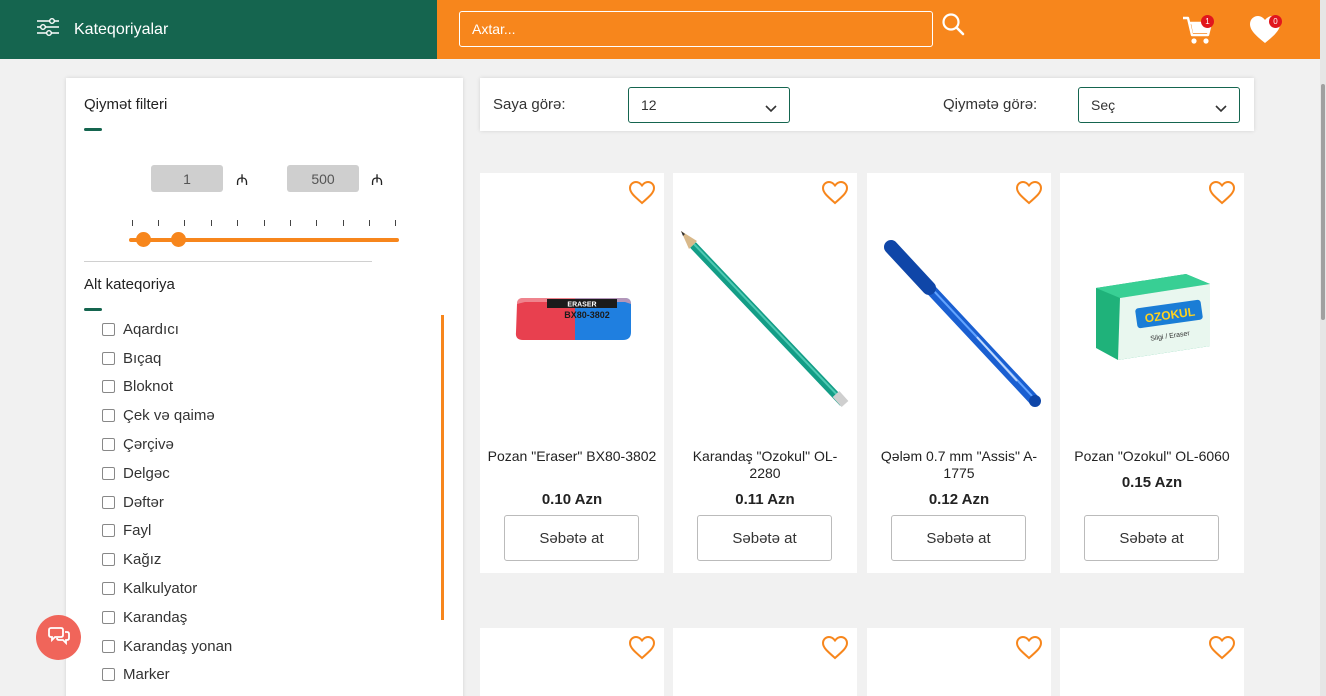 This screenshot has width=1326, height=696. Describe the element at coordinates (572, 456) in the screenshot. I see `product-name: Pozan "Eraser" BX80-3802` at that location.